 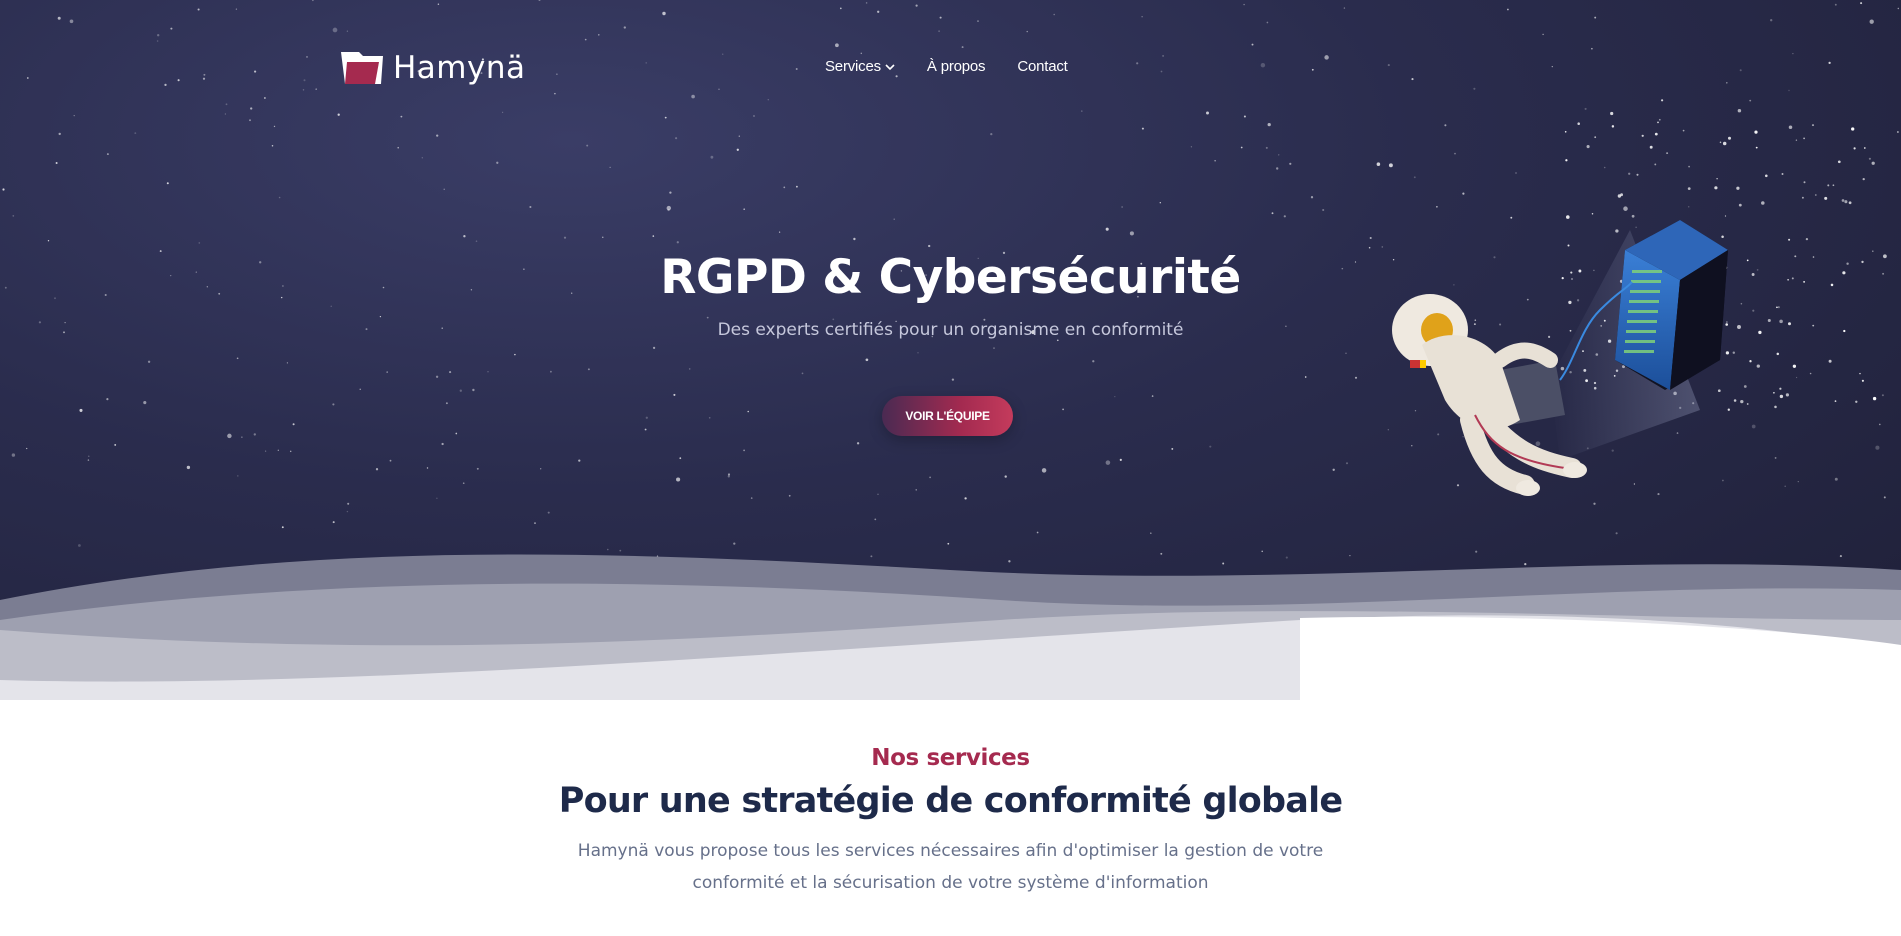 What do you see at coordinates (362, 68) in the screenshot?
I see `folder-logo-icon` at bounding box center [362, 68].